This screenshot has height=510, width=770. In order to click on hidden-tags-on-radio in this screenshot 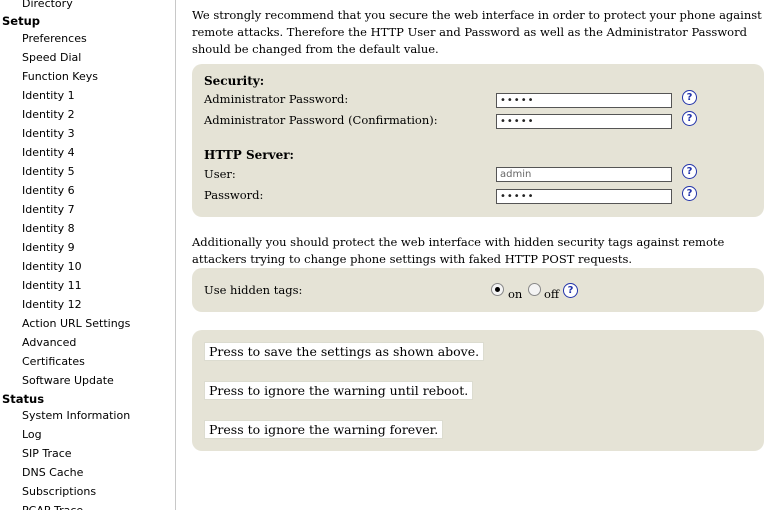, I will do `click(497, 289)`.